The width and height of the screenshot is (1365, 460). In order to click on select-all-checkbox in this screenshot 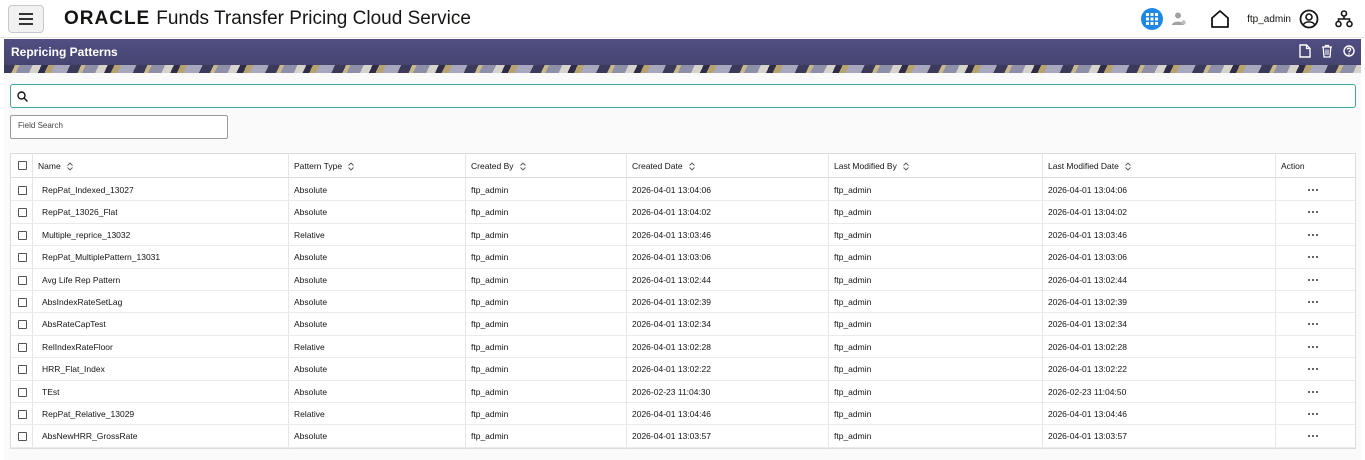, I will do `click(22, 165)`.